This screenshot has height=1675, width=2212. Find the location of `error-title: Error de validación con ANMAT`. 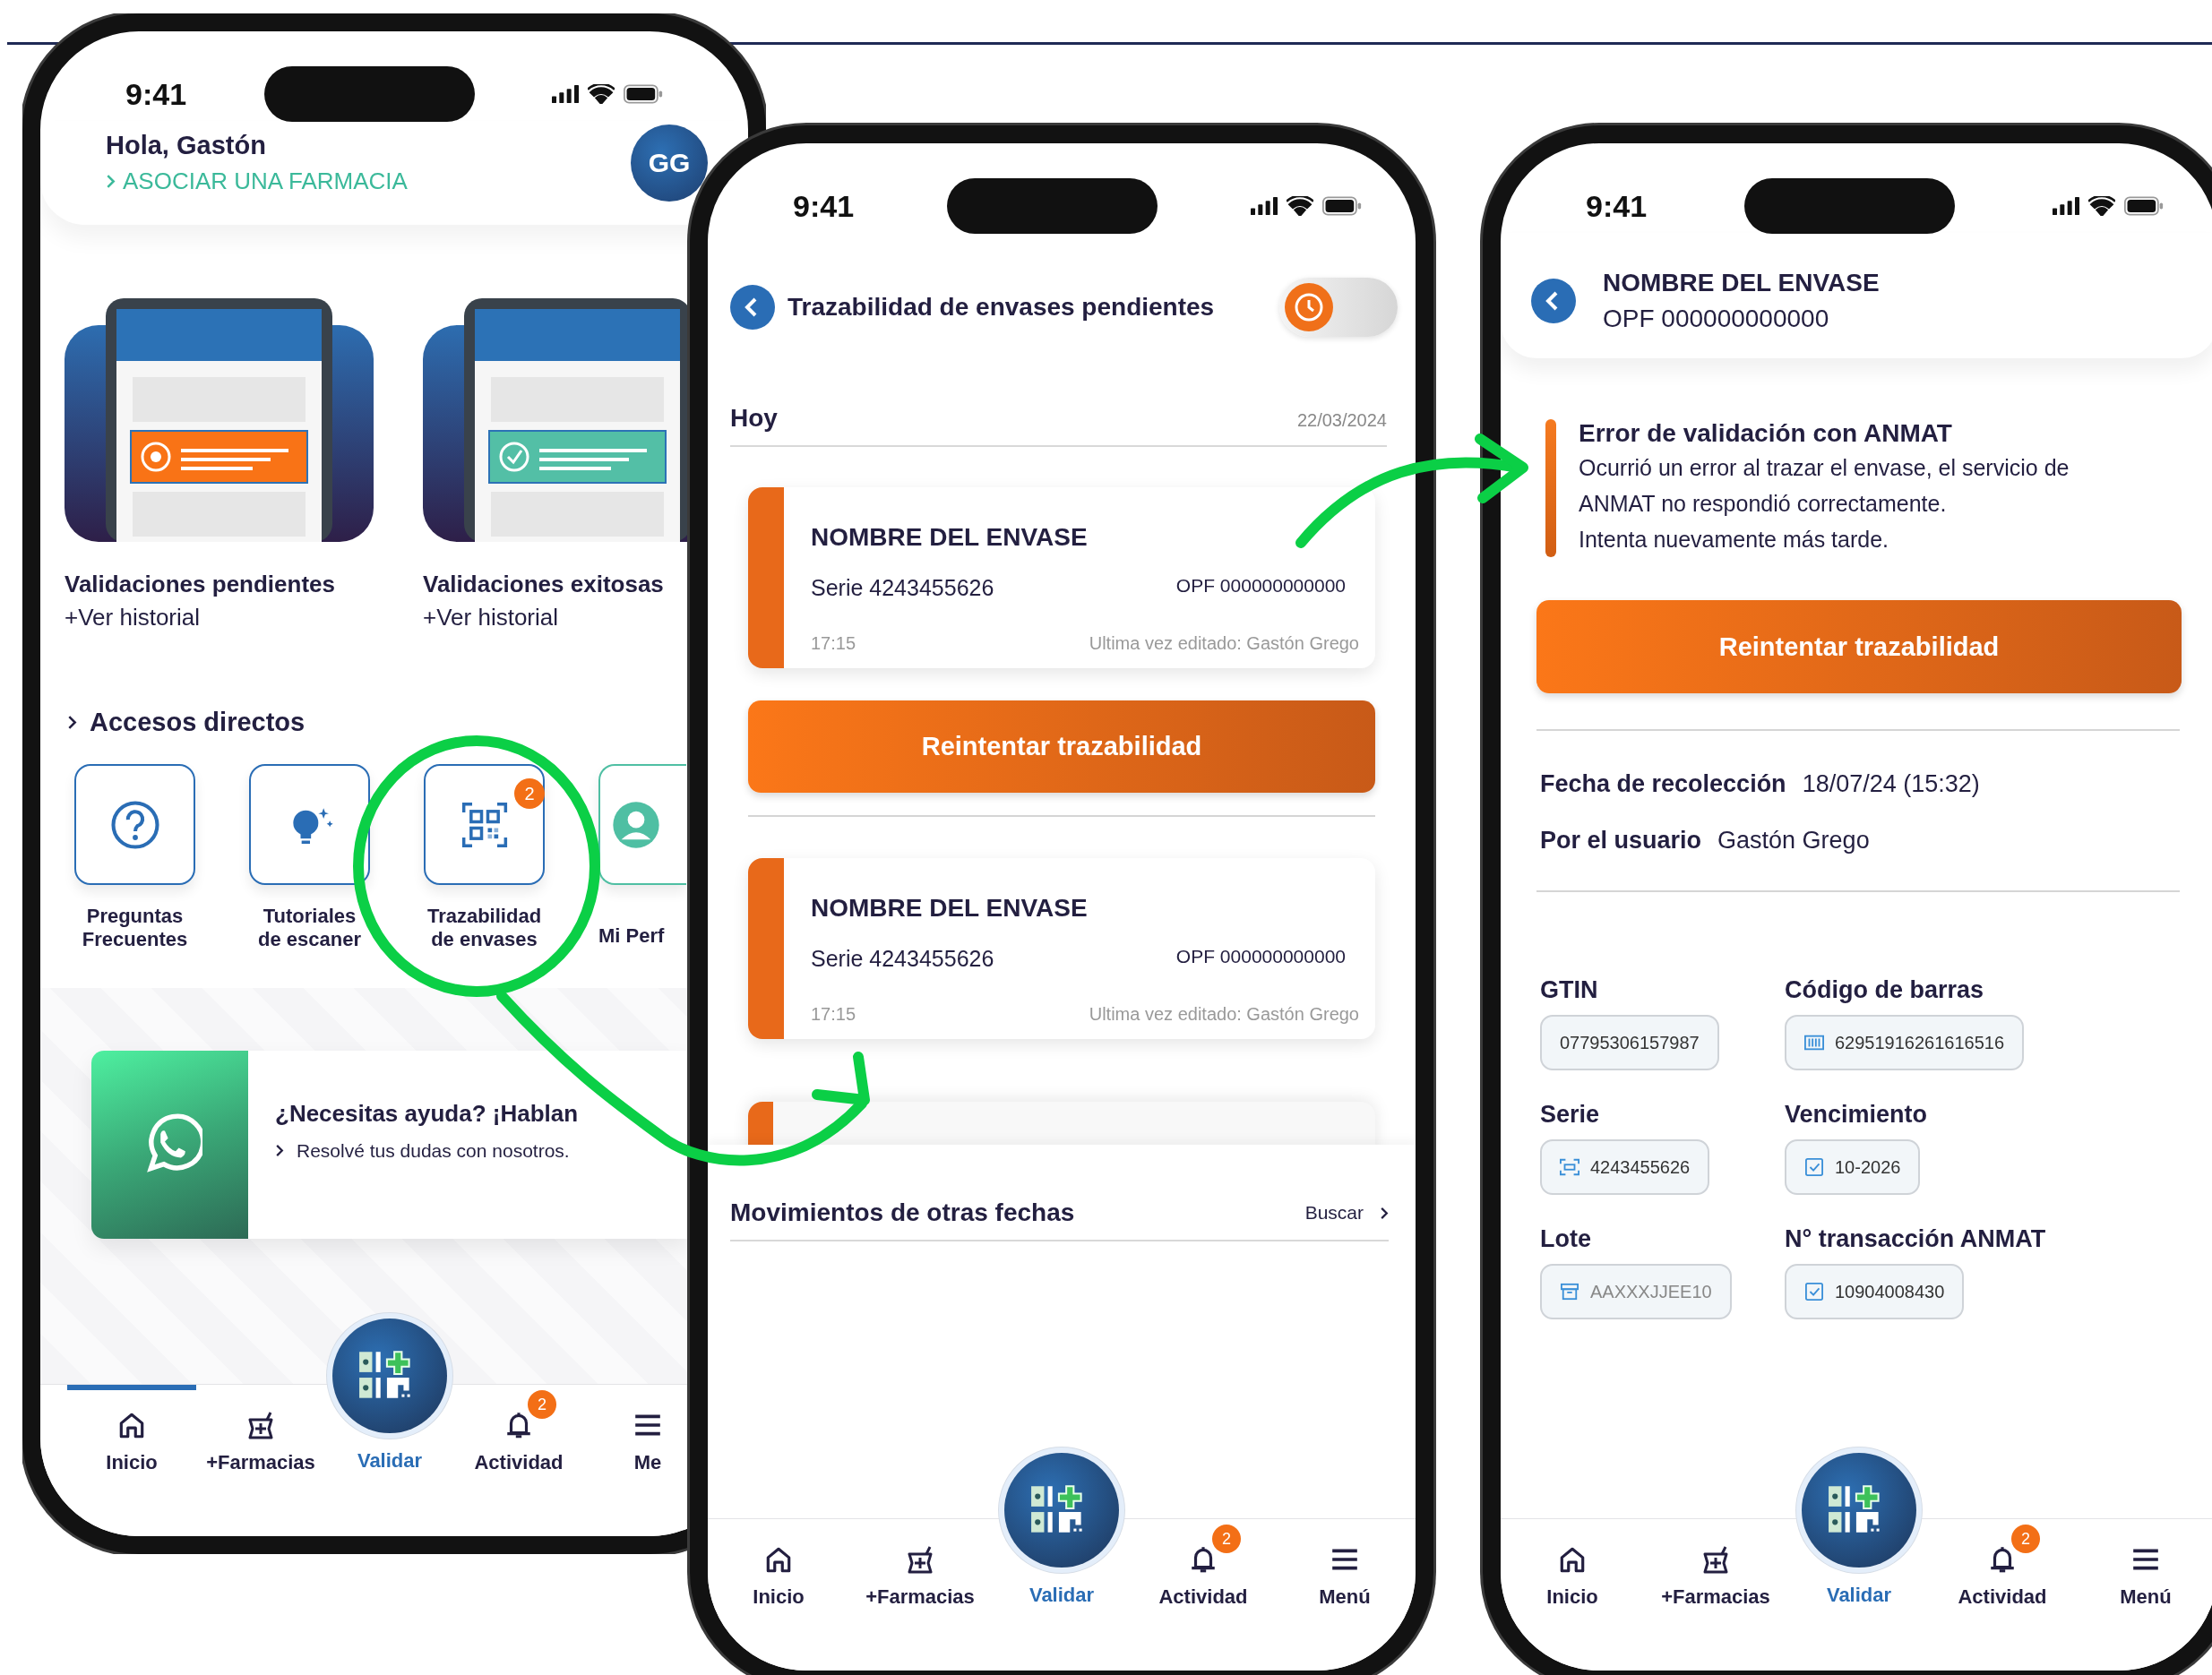

error-title: Error de validación con ANMAT is located at coordinates (1766, 433).